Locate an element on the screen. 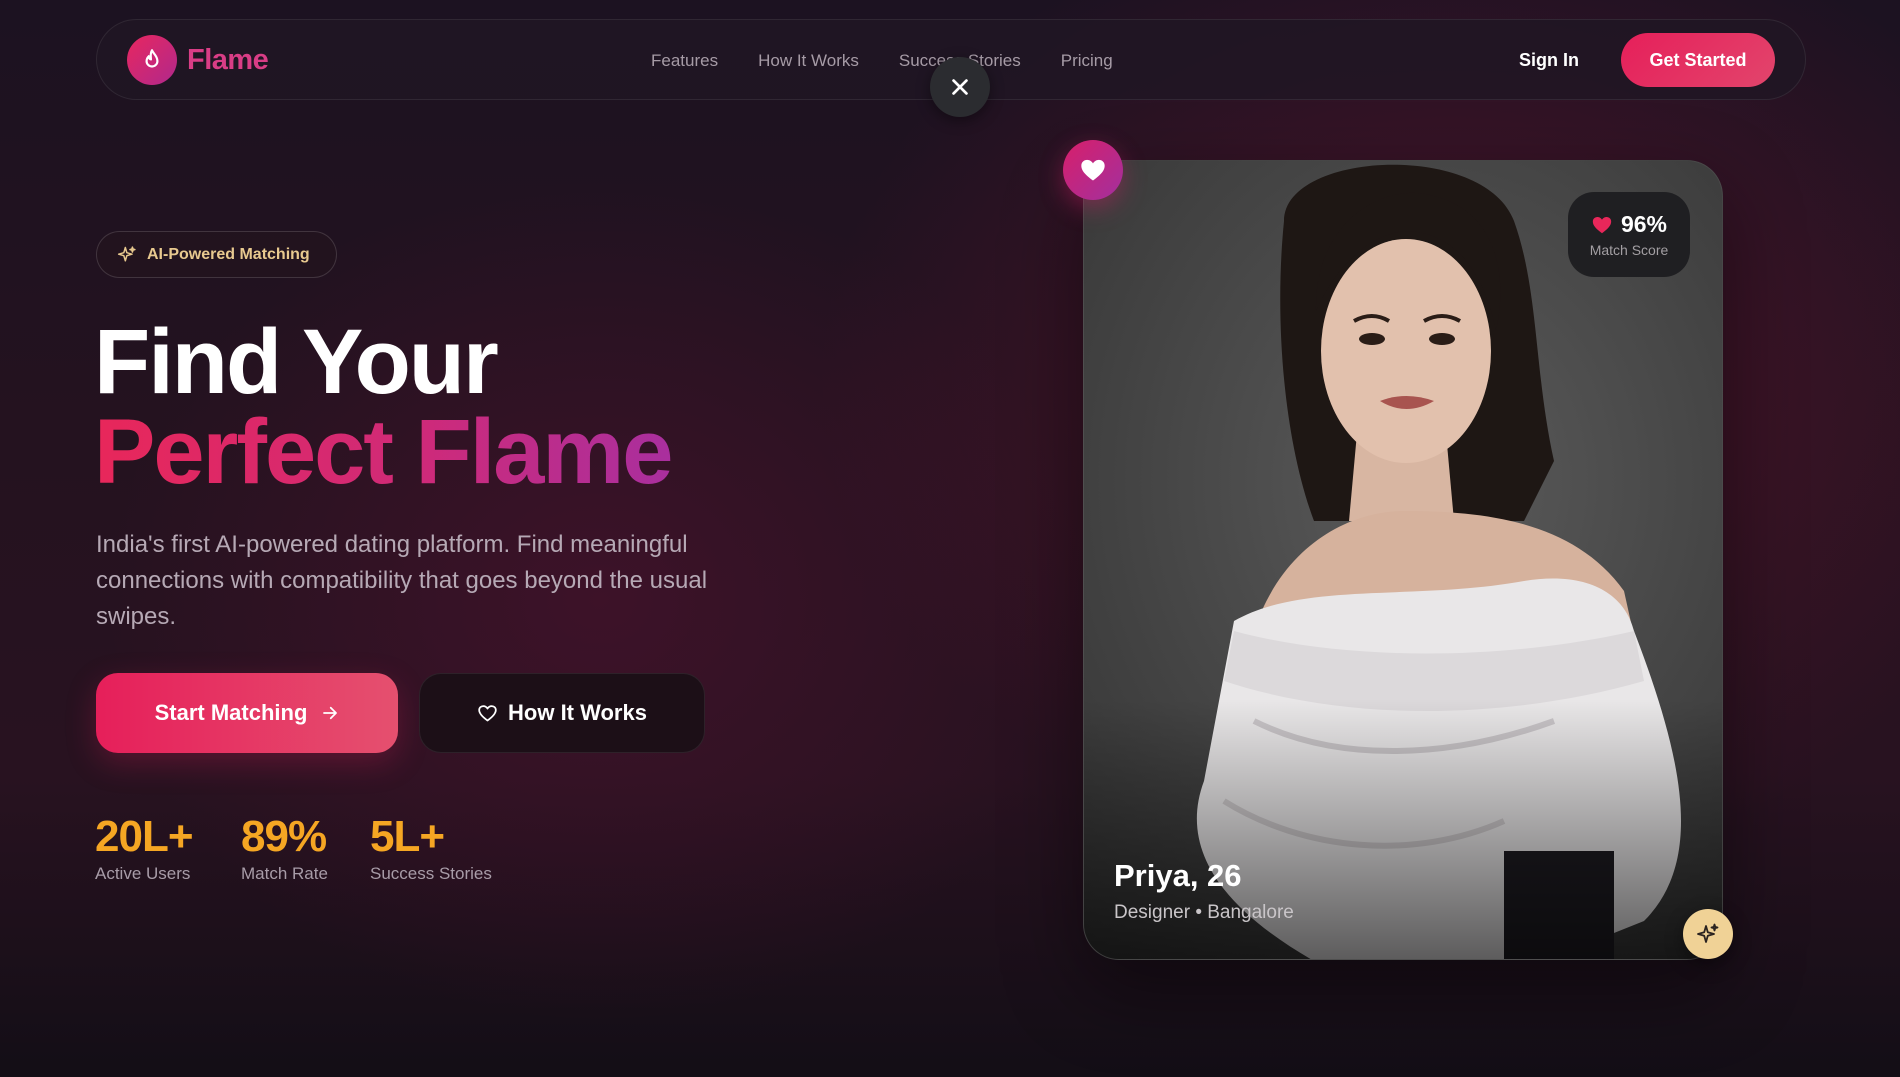 The width and height of the screenshot is (1900, 1077). close-button is located at coordinates (960, 87).